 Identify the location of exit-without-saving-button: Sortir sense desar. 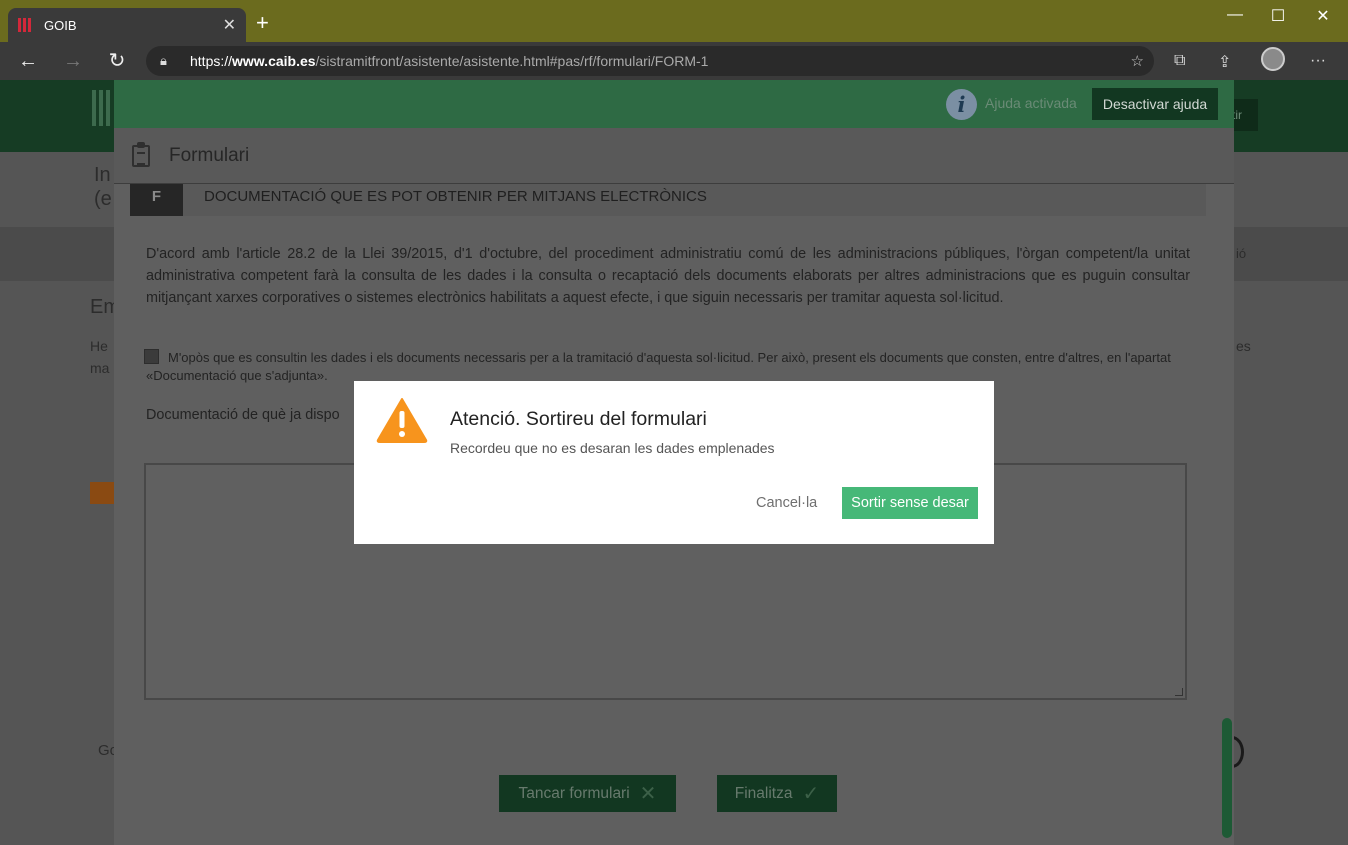
(910, 503).